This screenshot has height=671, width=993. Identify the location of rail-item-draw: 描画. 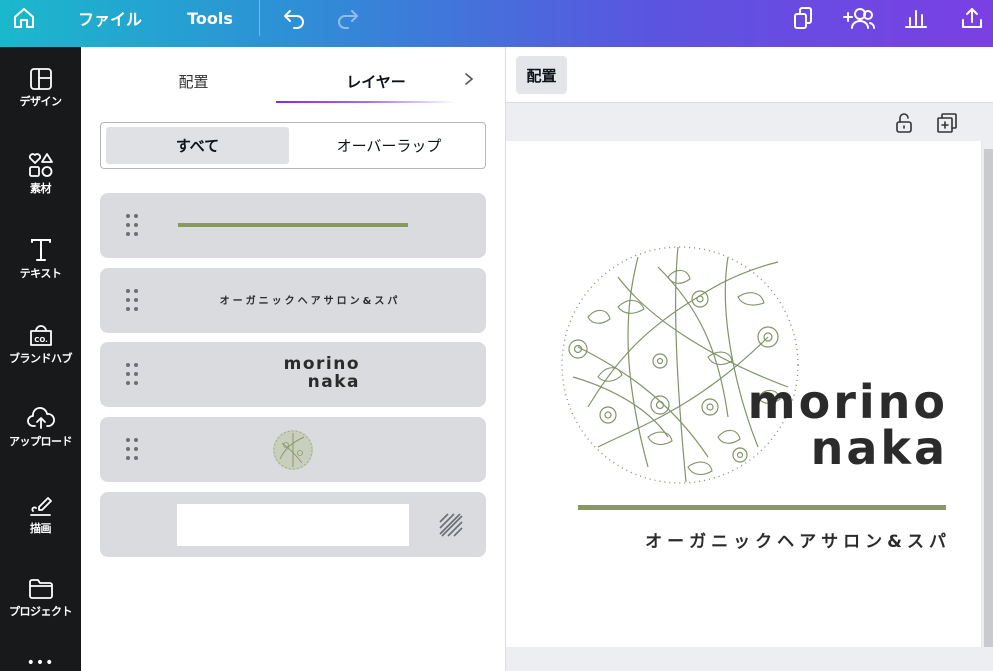
(40, 527).